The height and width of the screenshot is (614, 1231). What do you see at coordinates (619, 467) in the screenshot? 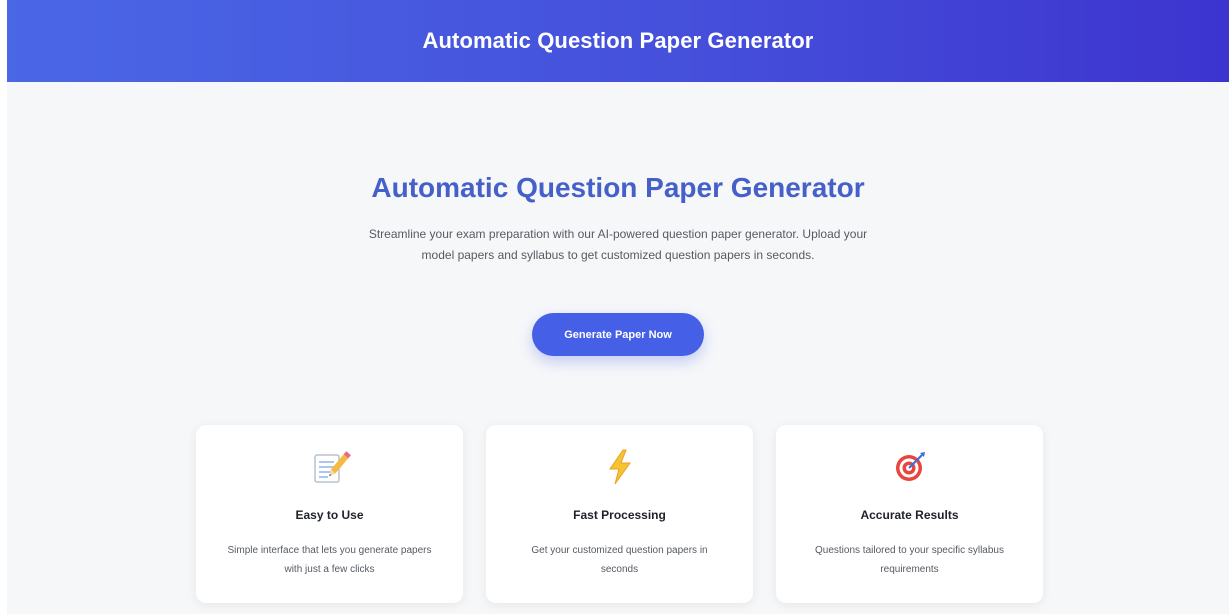
I see `lightning-icon` at bounding box center [619, 467].